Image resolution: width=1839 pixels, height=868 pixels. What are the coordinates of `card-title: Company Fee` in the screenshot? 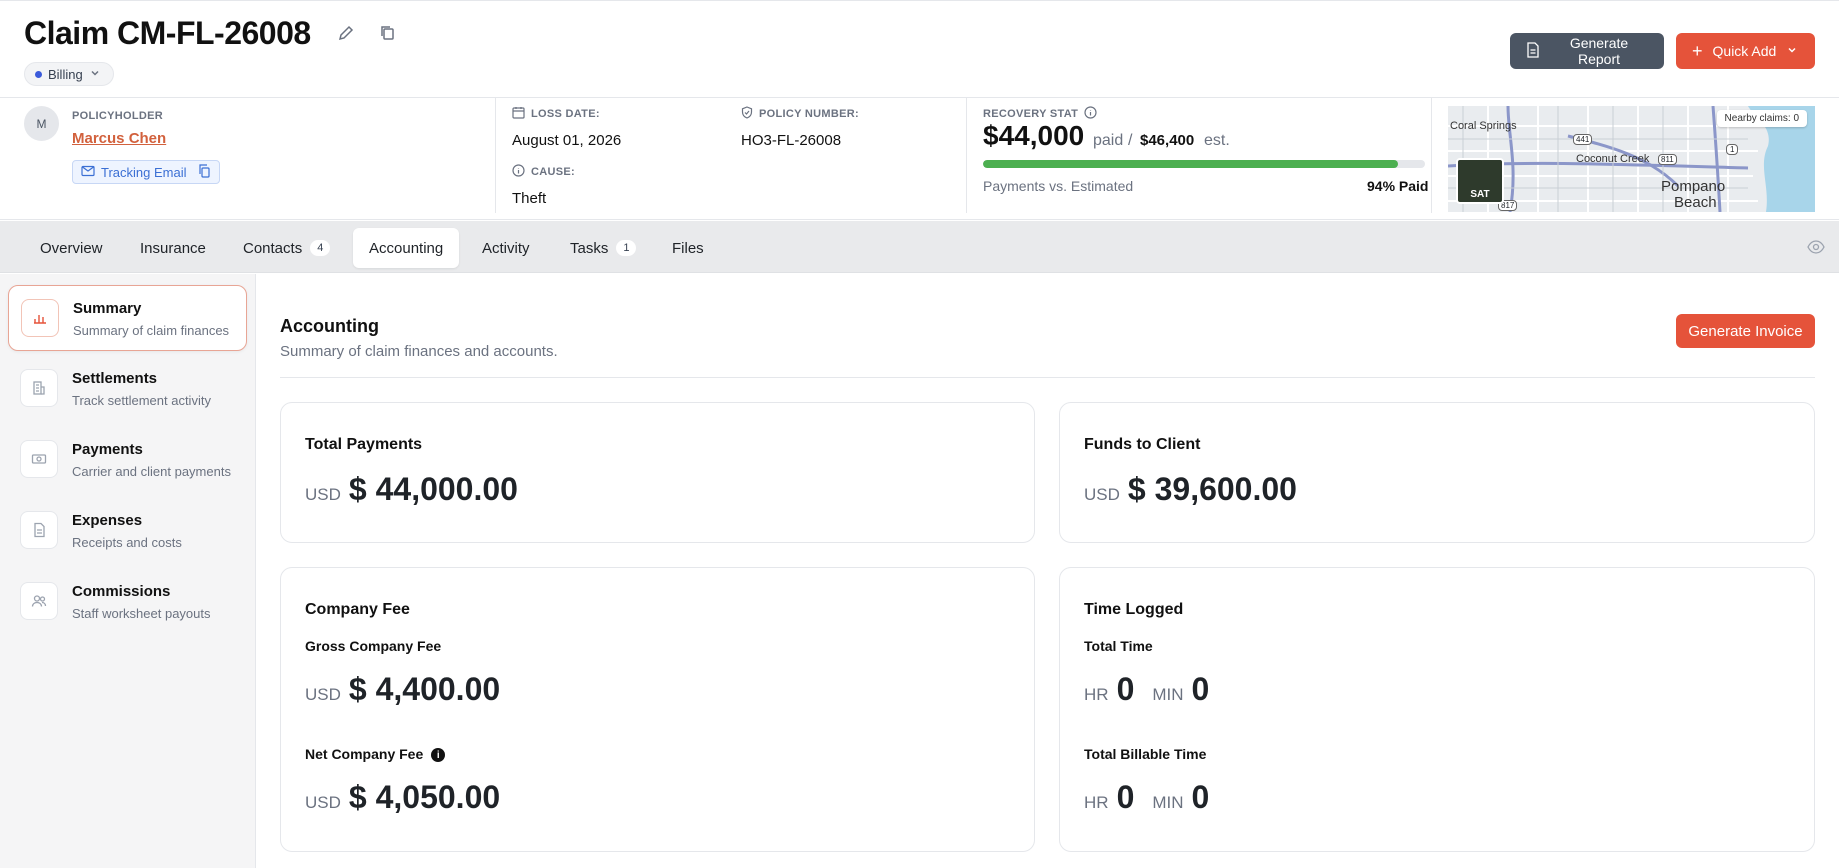 It's located at (357, 609).